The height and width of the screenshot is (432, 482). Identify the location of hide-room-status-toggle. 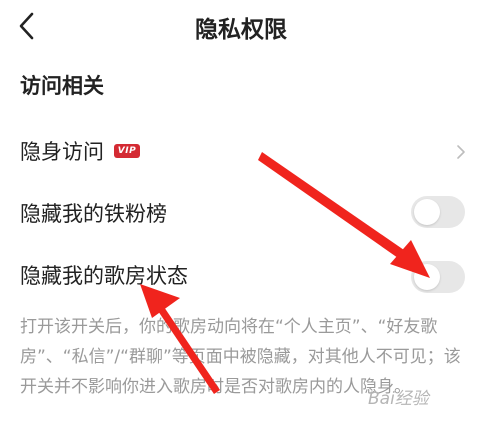
(438, 277).